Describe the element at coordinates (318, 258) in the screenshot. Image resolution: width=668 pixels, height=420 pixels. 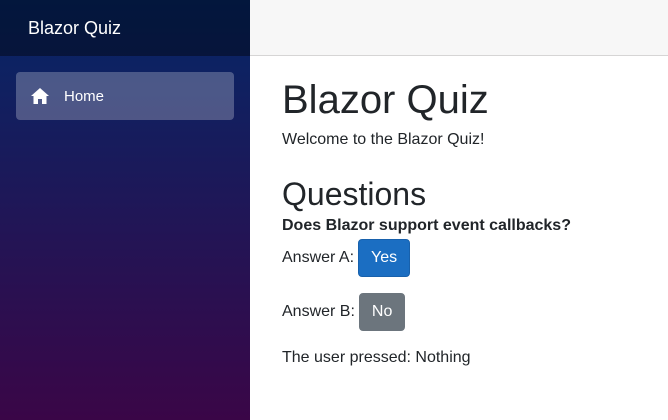
I see `answer-a-label: Answer A:` at that location.